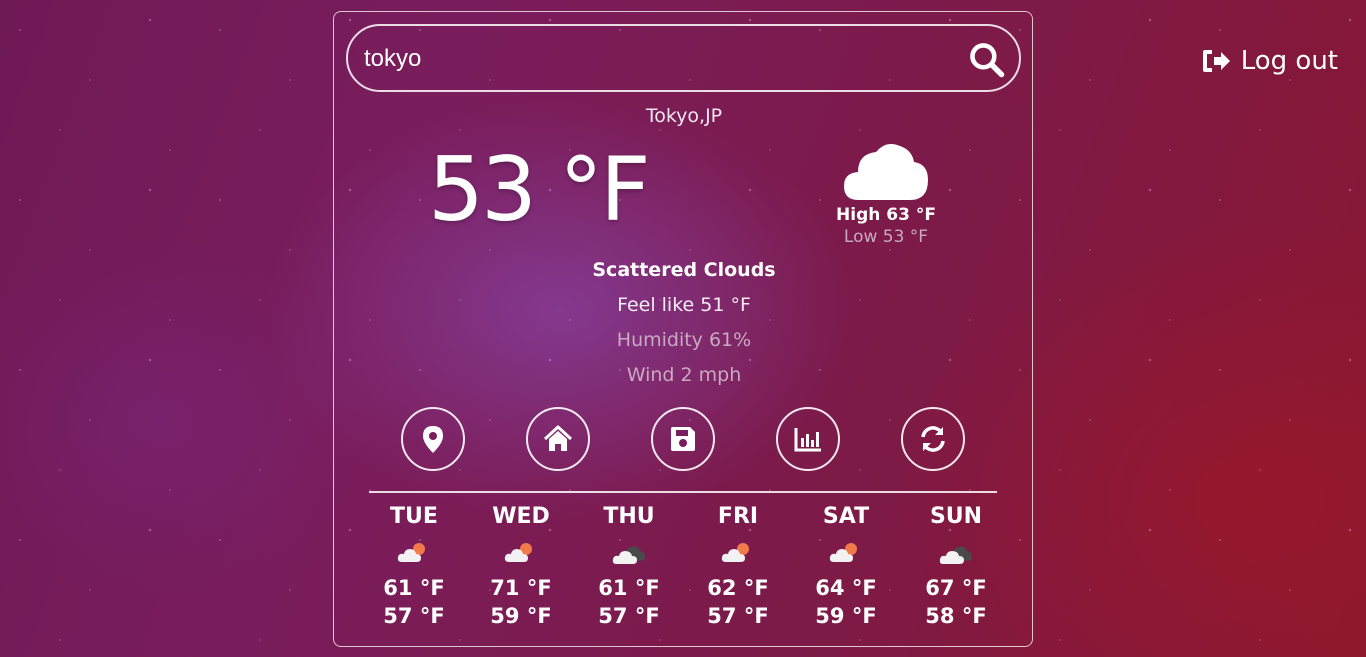 This screenshot has width=1366, height=657. What do you see at coordinates (521, 516) in the screenshot?
I see `forecast-day-name: WED` at bounding box center [521, 516].